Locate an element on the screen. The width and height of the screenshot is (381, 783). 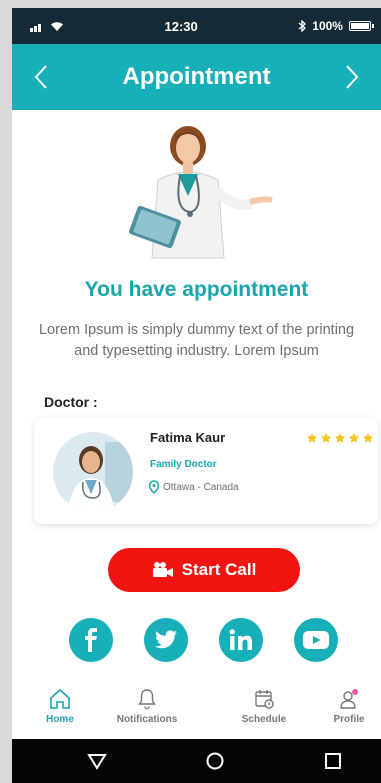
location-pin-icon is located at coordinates (154, 487).